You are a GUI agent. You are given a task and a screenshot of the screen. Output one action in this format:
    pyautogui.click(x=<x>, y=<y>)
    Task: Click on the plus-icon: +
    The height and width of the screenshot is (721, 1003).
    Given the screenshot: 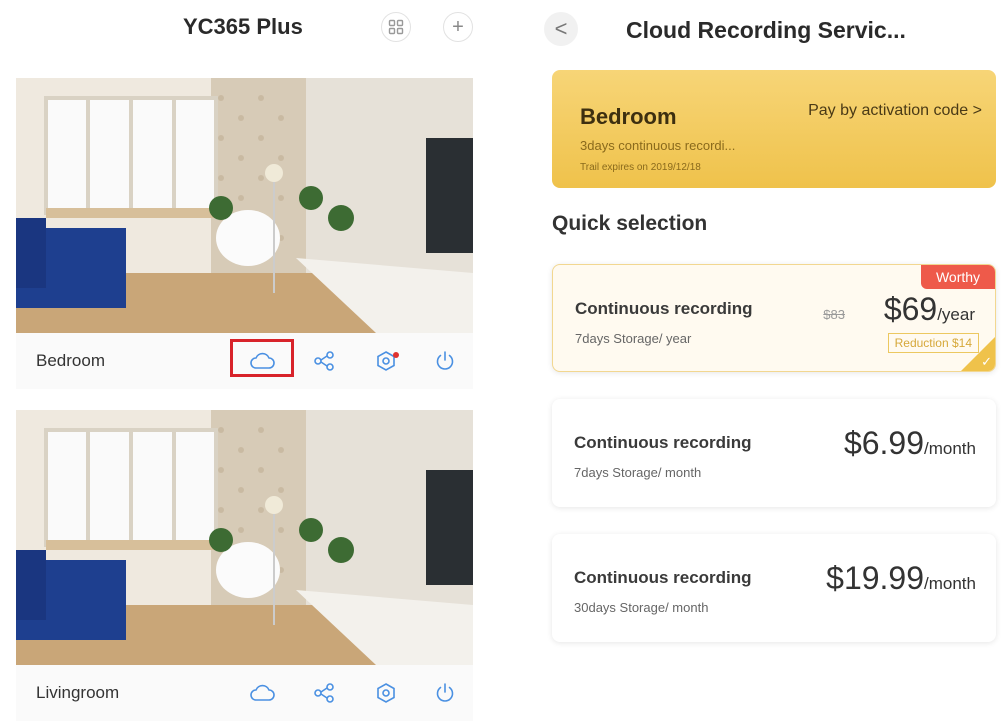 What is the action you would take?
    pyautogui.click(x=458, y=26)
    